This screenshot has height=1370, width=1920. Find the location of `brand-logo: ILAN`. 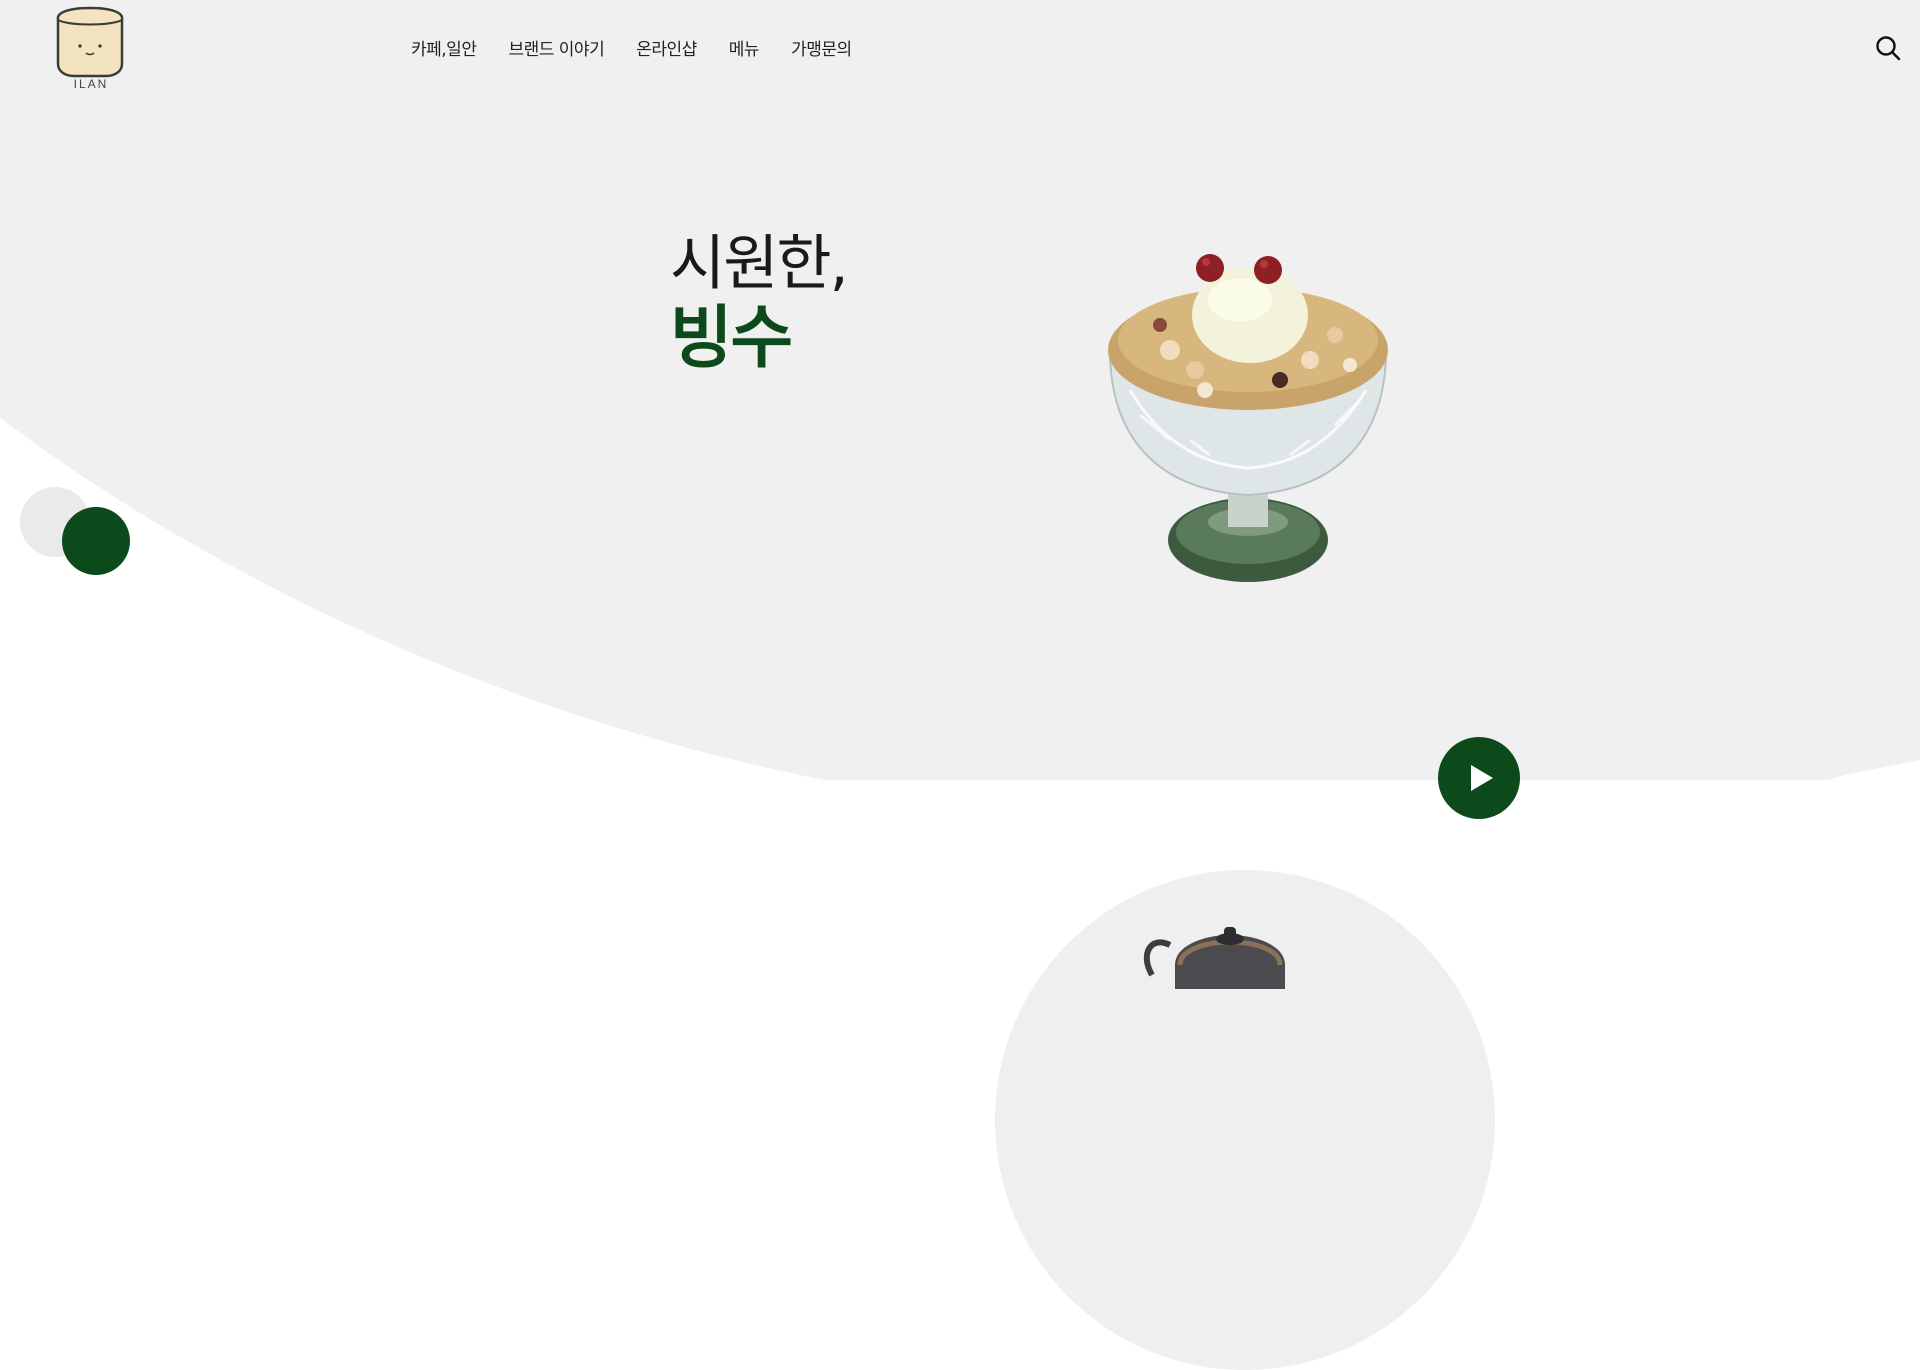

brand-logo: ILAN is located at coordinates (91, 50).